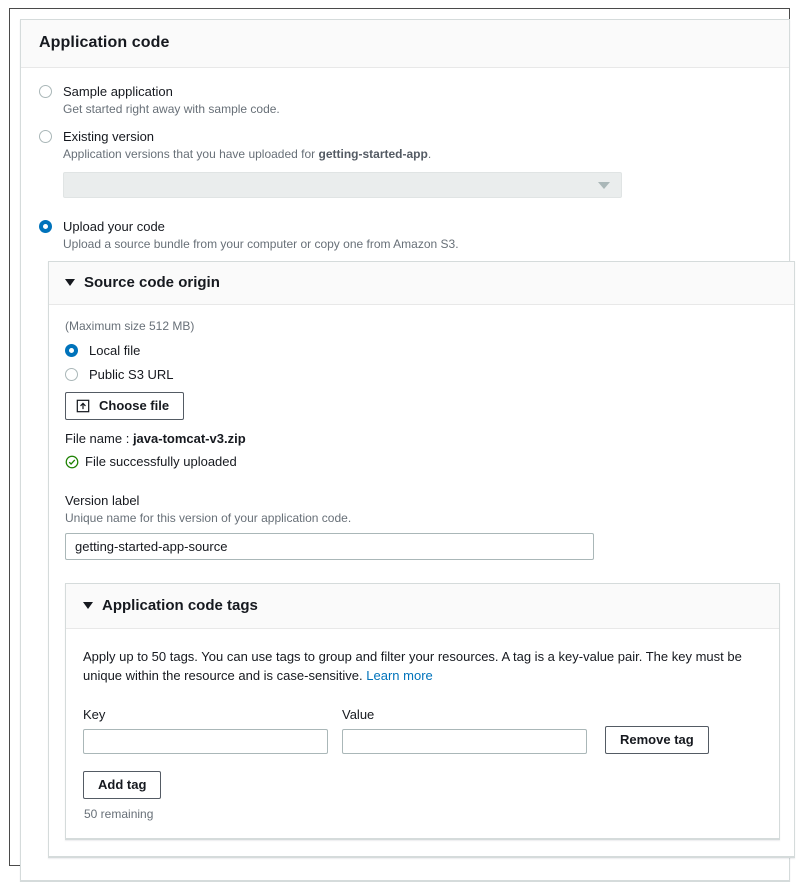 The image size is (800, 882). What do you see at coordinates (189, 438) in the screenshot?
I see `file-name-value: java-tomcat-v3.zip` at bounding box center [189, 438].